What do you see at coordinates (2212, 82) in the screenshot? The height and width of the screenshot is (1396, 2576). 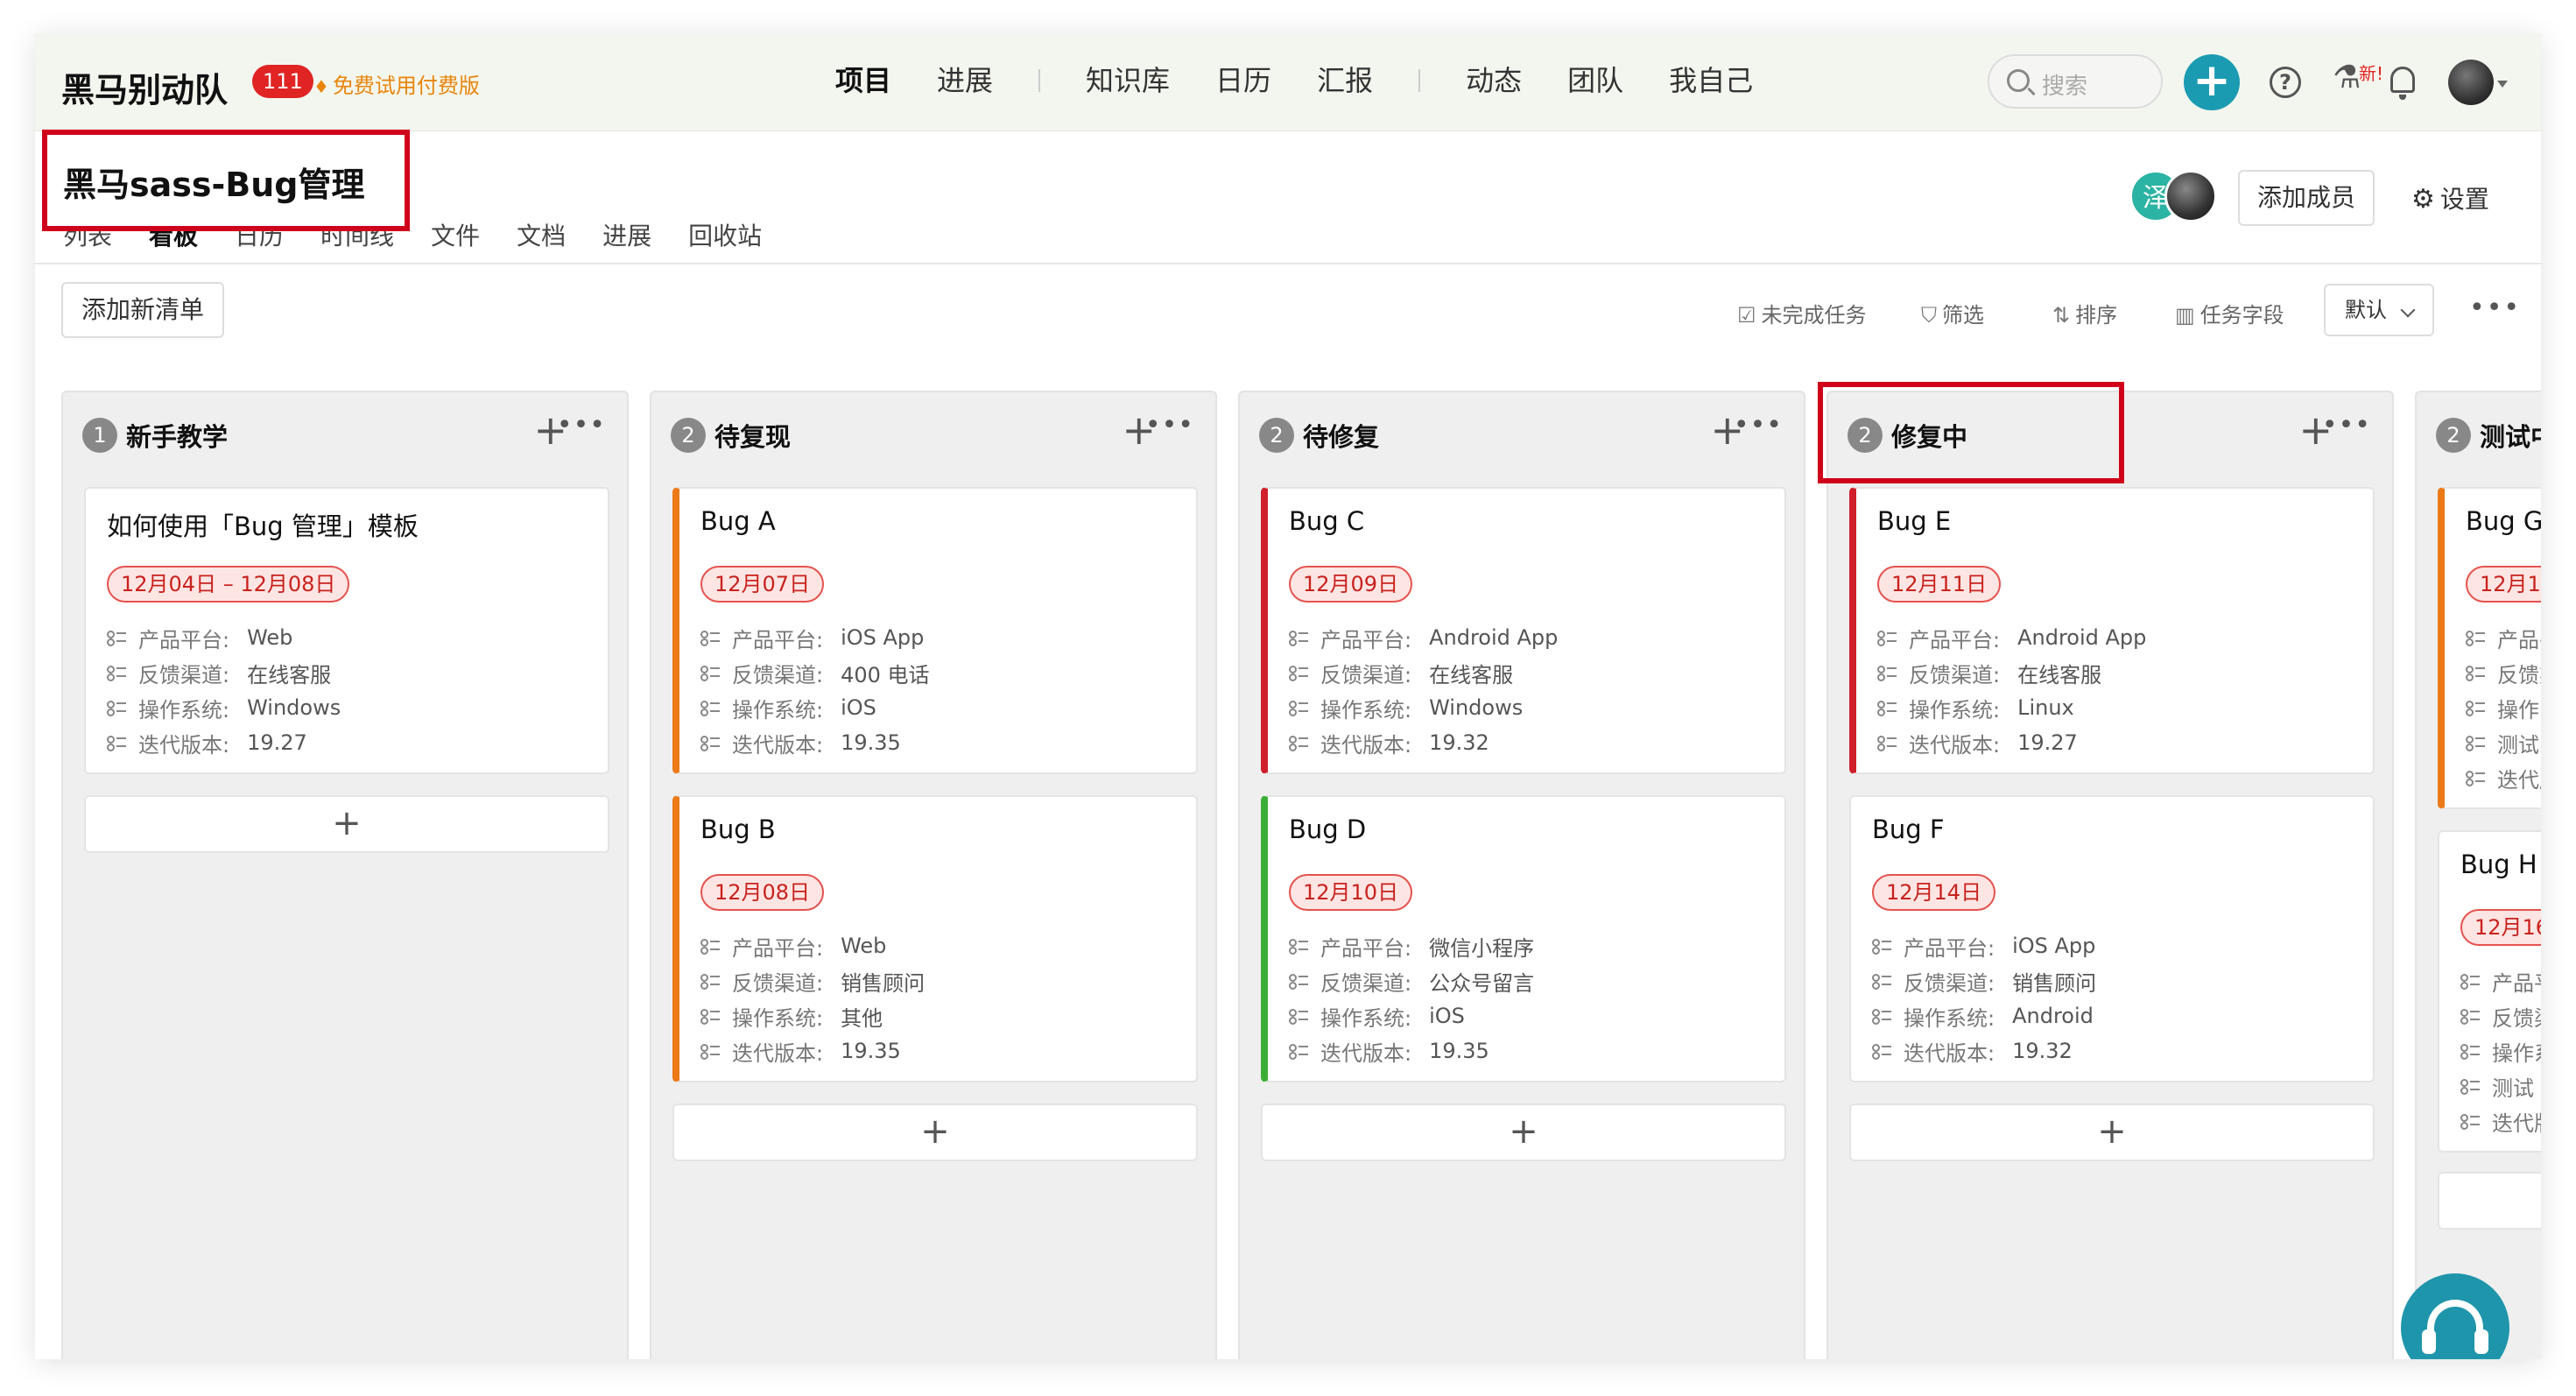 I see `quick-add-button: +` at bounding box center [2212, 82].